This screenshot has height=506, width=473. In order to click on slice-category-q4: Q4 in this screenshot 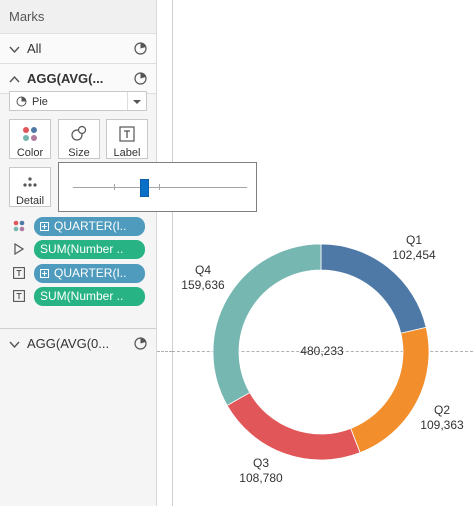, I will do `click(202, 270)`.